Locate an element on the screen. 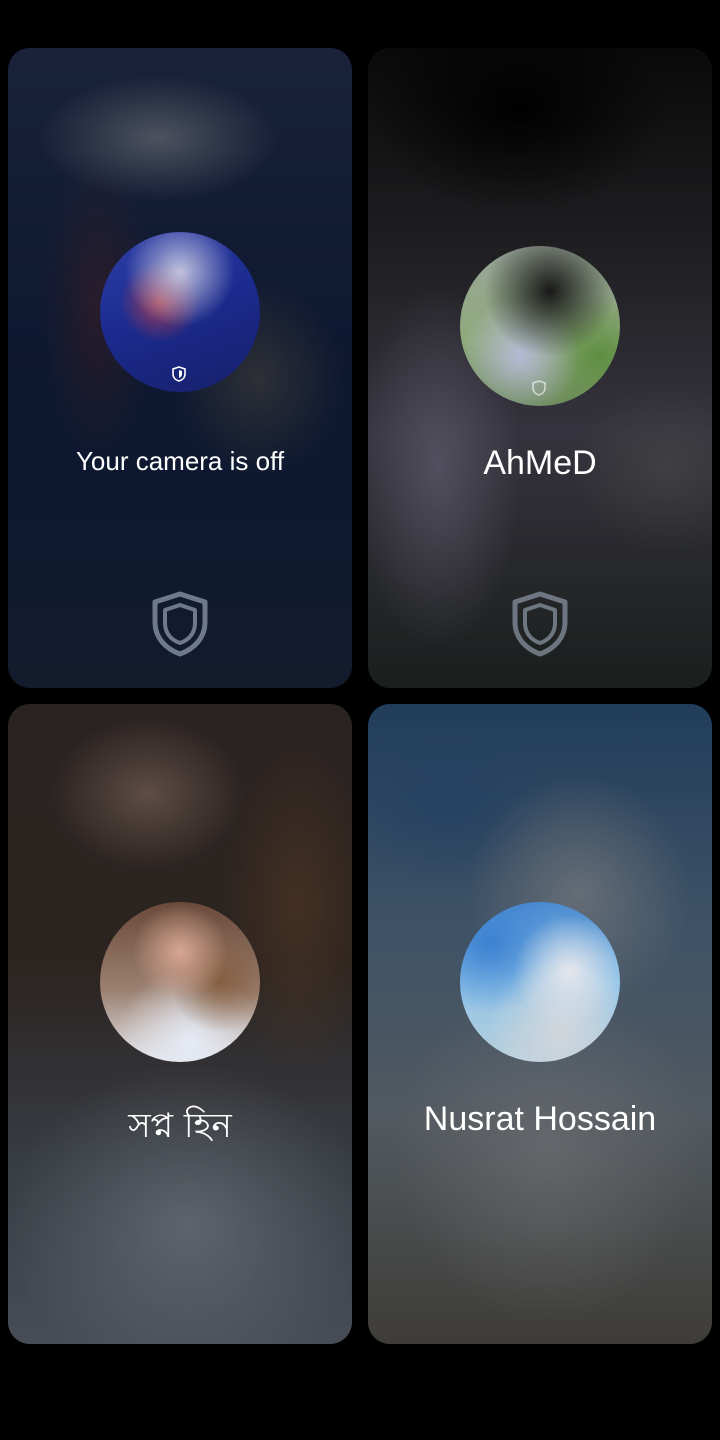 The image size is (720, 1440). participant-name: সপ্ন হিন is located at coordinates (180, 1126).